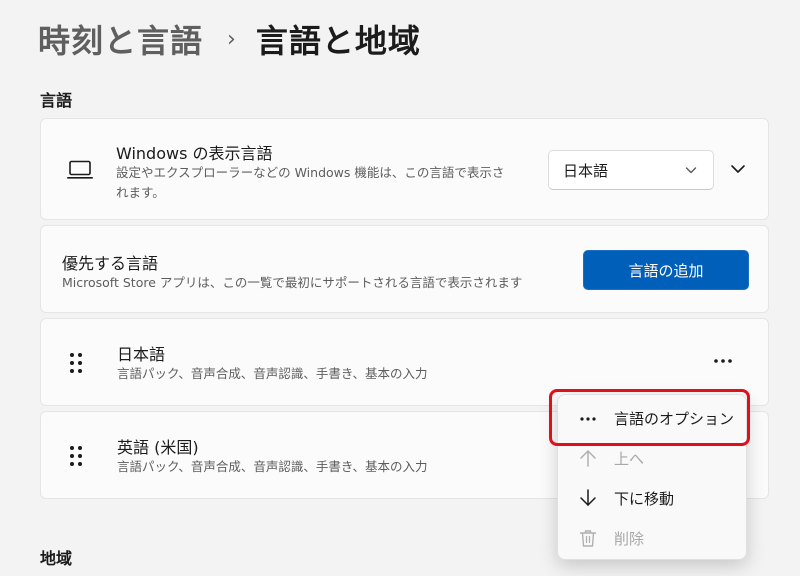  I want to click on language-item-japanese: 日本語 言語パック、音声合成、音声認識、手書き、基本の入力, so click(404, 362).